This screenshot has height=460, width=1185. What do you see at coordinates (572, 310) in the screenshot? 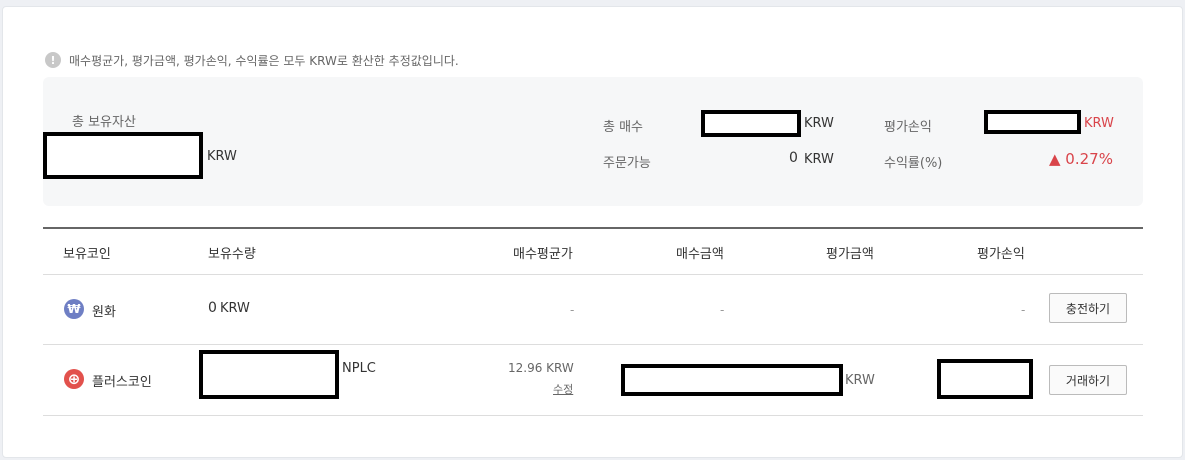
I see `avg-price: -` at bounding box center [572, 310].